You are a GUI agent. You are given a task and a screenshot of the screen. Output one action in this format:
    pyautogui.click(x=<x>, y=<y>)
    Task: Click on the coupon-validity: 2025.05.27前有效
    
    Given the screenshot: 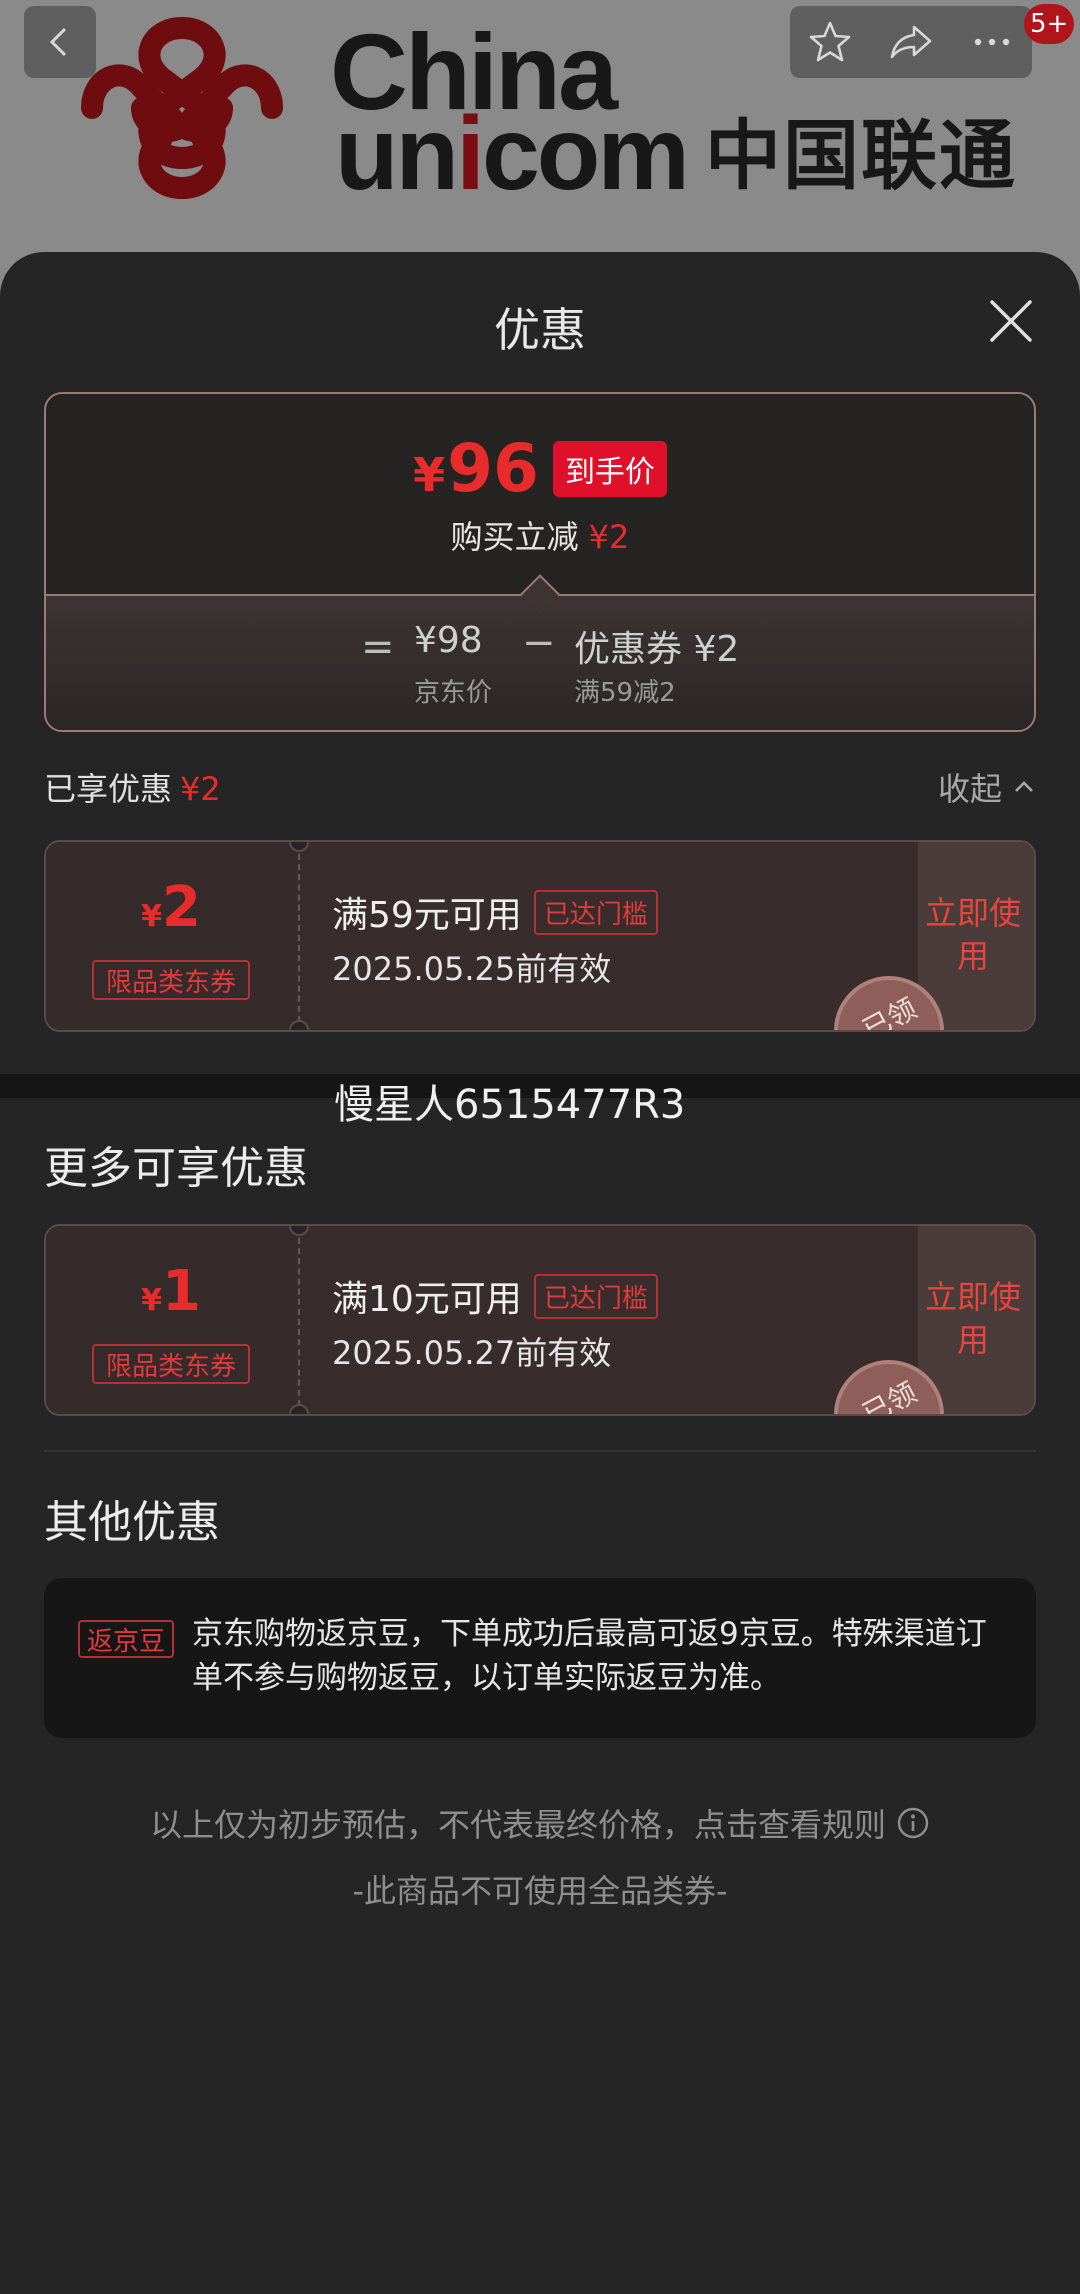 What is the action you would take?
    pyautogui.click(x=472, y=1353)
    